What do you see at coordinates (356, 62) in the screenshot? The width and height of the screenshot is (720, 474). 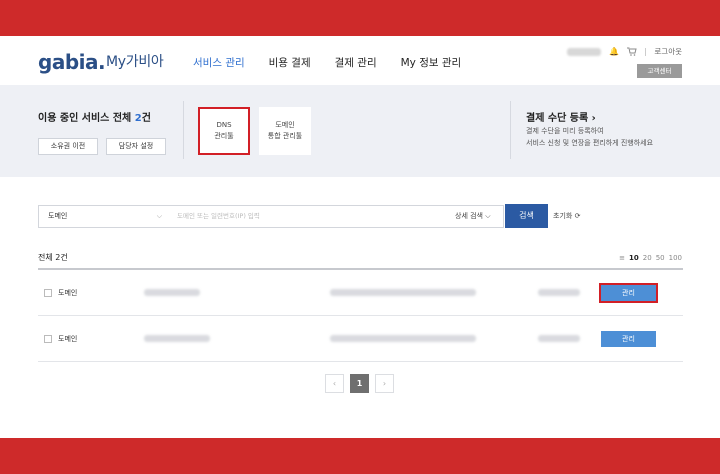 I see `nav-payment-management: 결제 관리` at bounding box center [356, 62].